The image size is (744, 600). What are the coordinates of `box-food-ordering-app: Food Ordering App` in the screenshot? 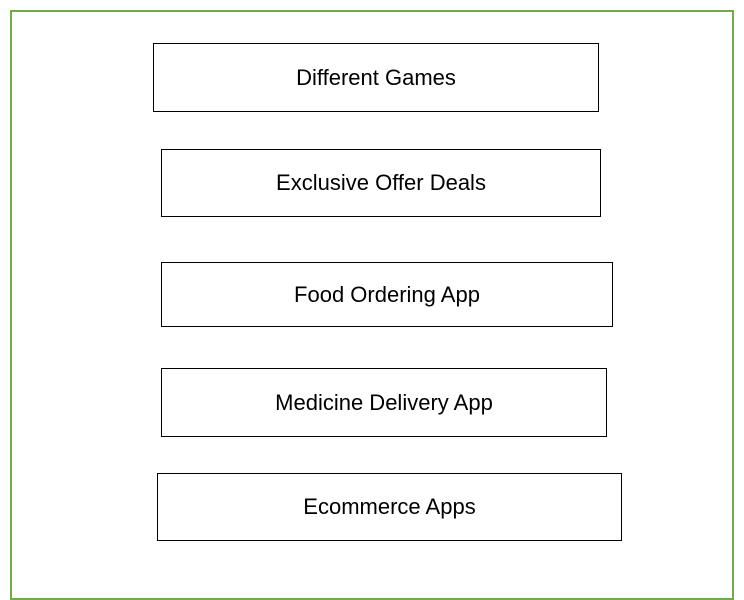 It's located at (387, 294).